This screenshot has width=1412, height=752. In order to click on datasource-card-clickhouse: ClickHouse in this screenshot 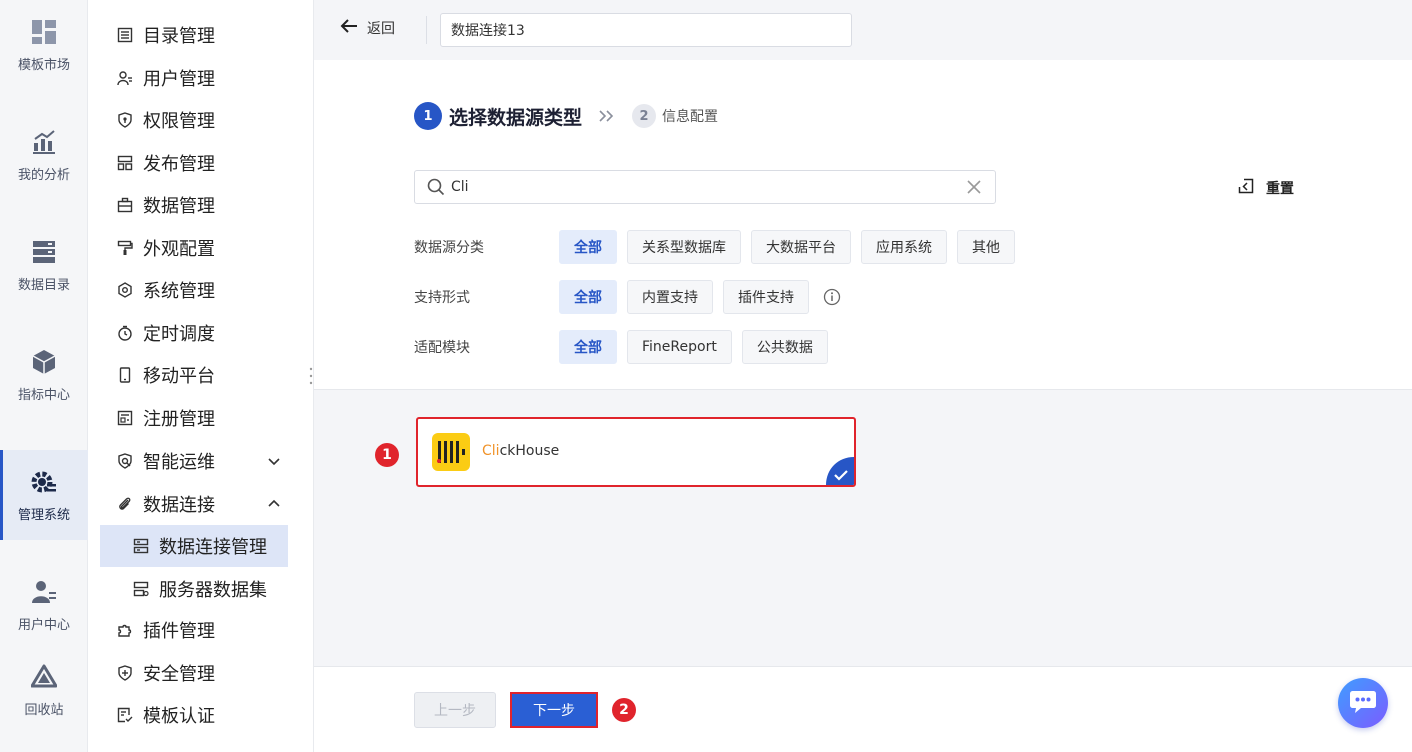, I will do `click(636, 452)`.